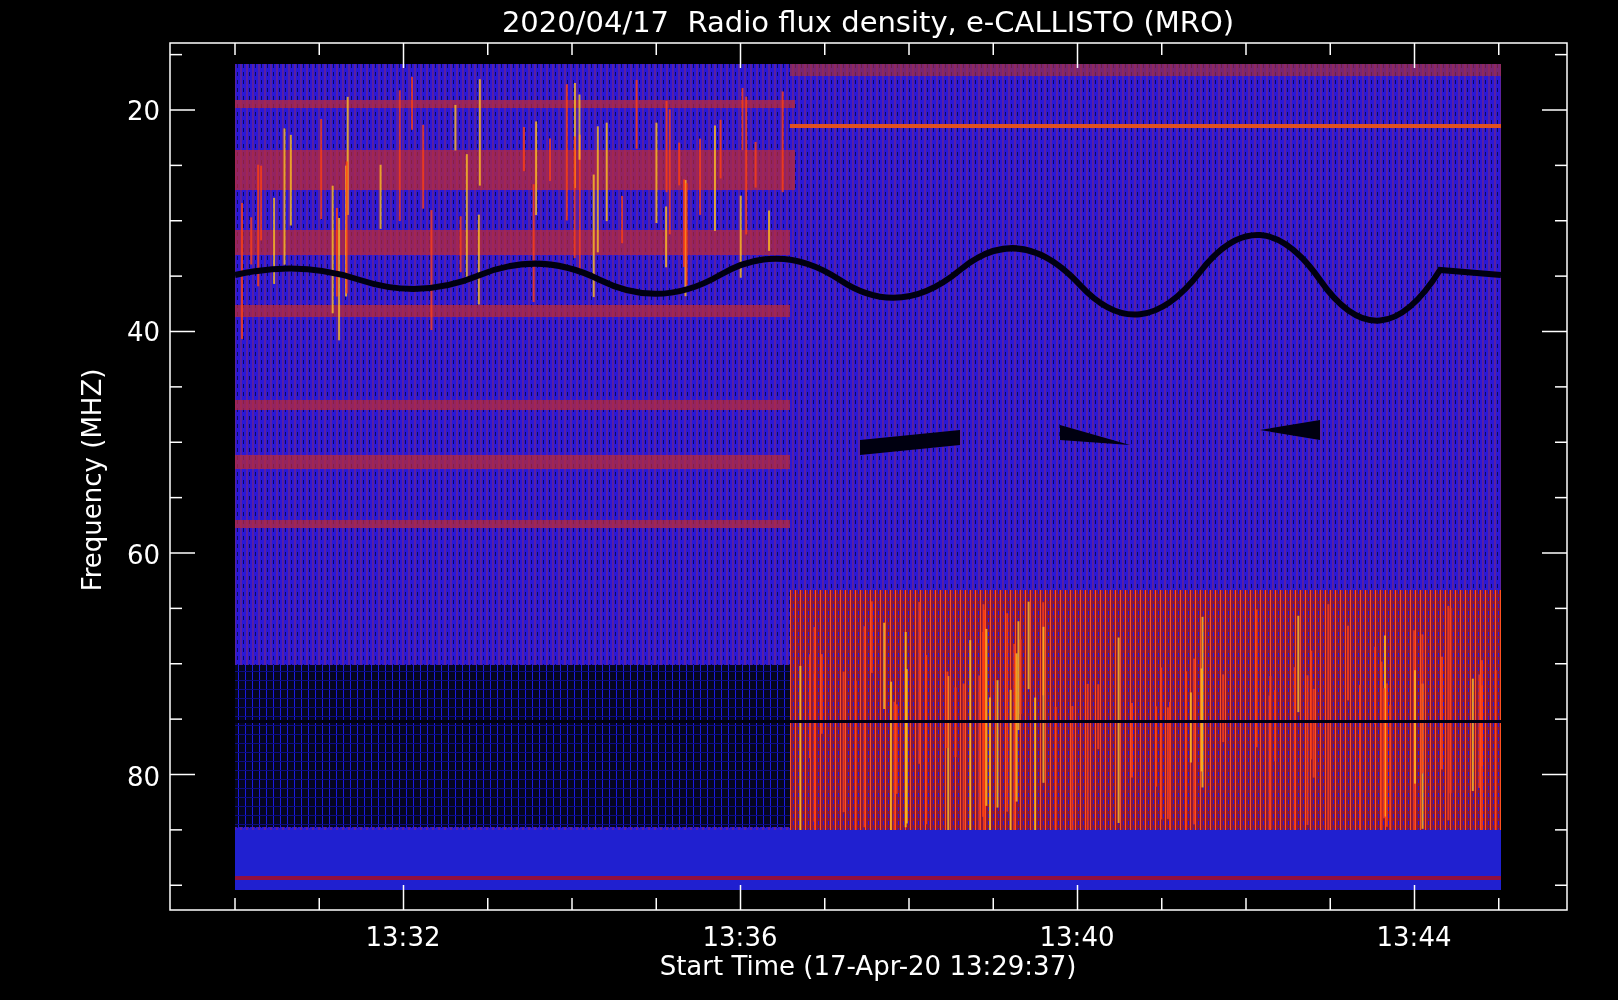 This screenshot has height=1000, width=1618. I want to click on tick-label: 13:40, so click(1077, 937).